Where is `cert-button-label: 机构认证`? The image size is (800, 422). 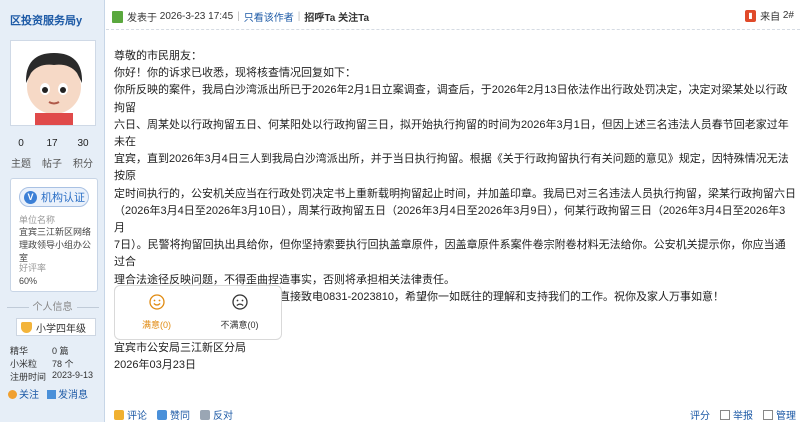 cert-button-label: 机构认证 is located at coordinates (63, 198).